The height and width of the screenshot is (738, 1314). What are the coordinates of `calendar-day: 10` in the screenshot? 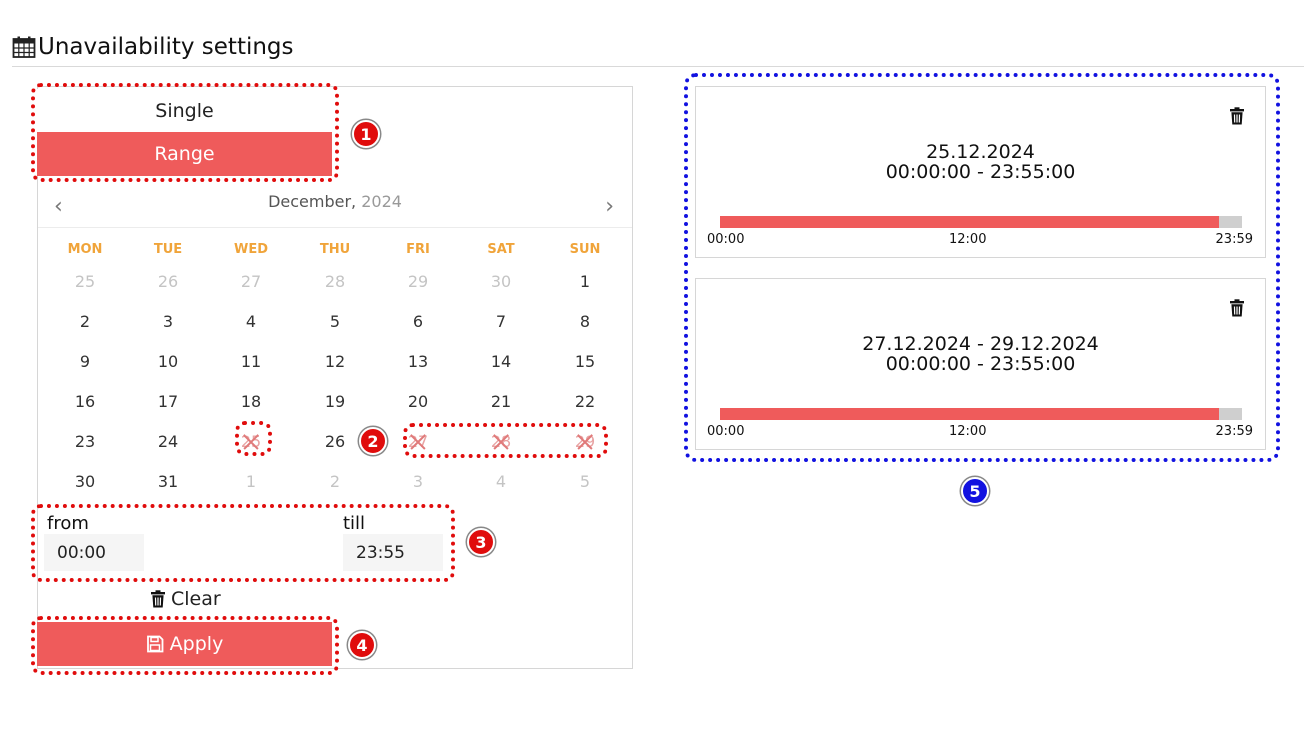 It's located at (168, 361).